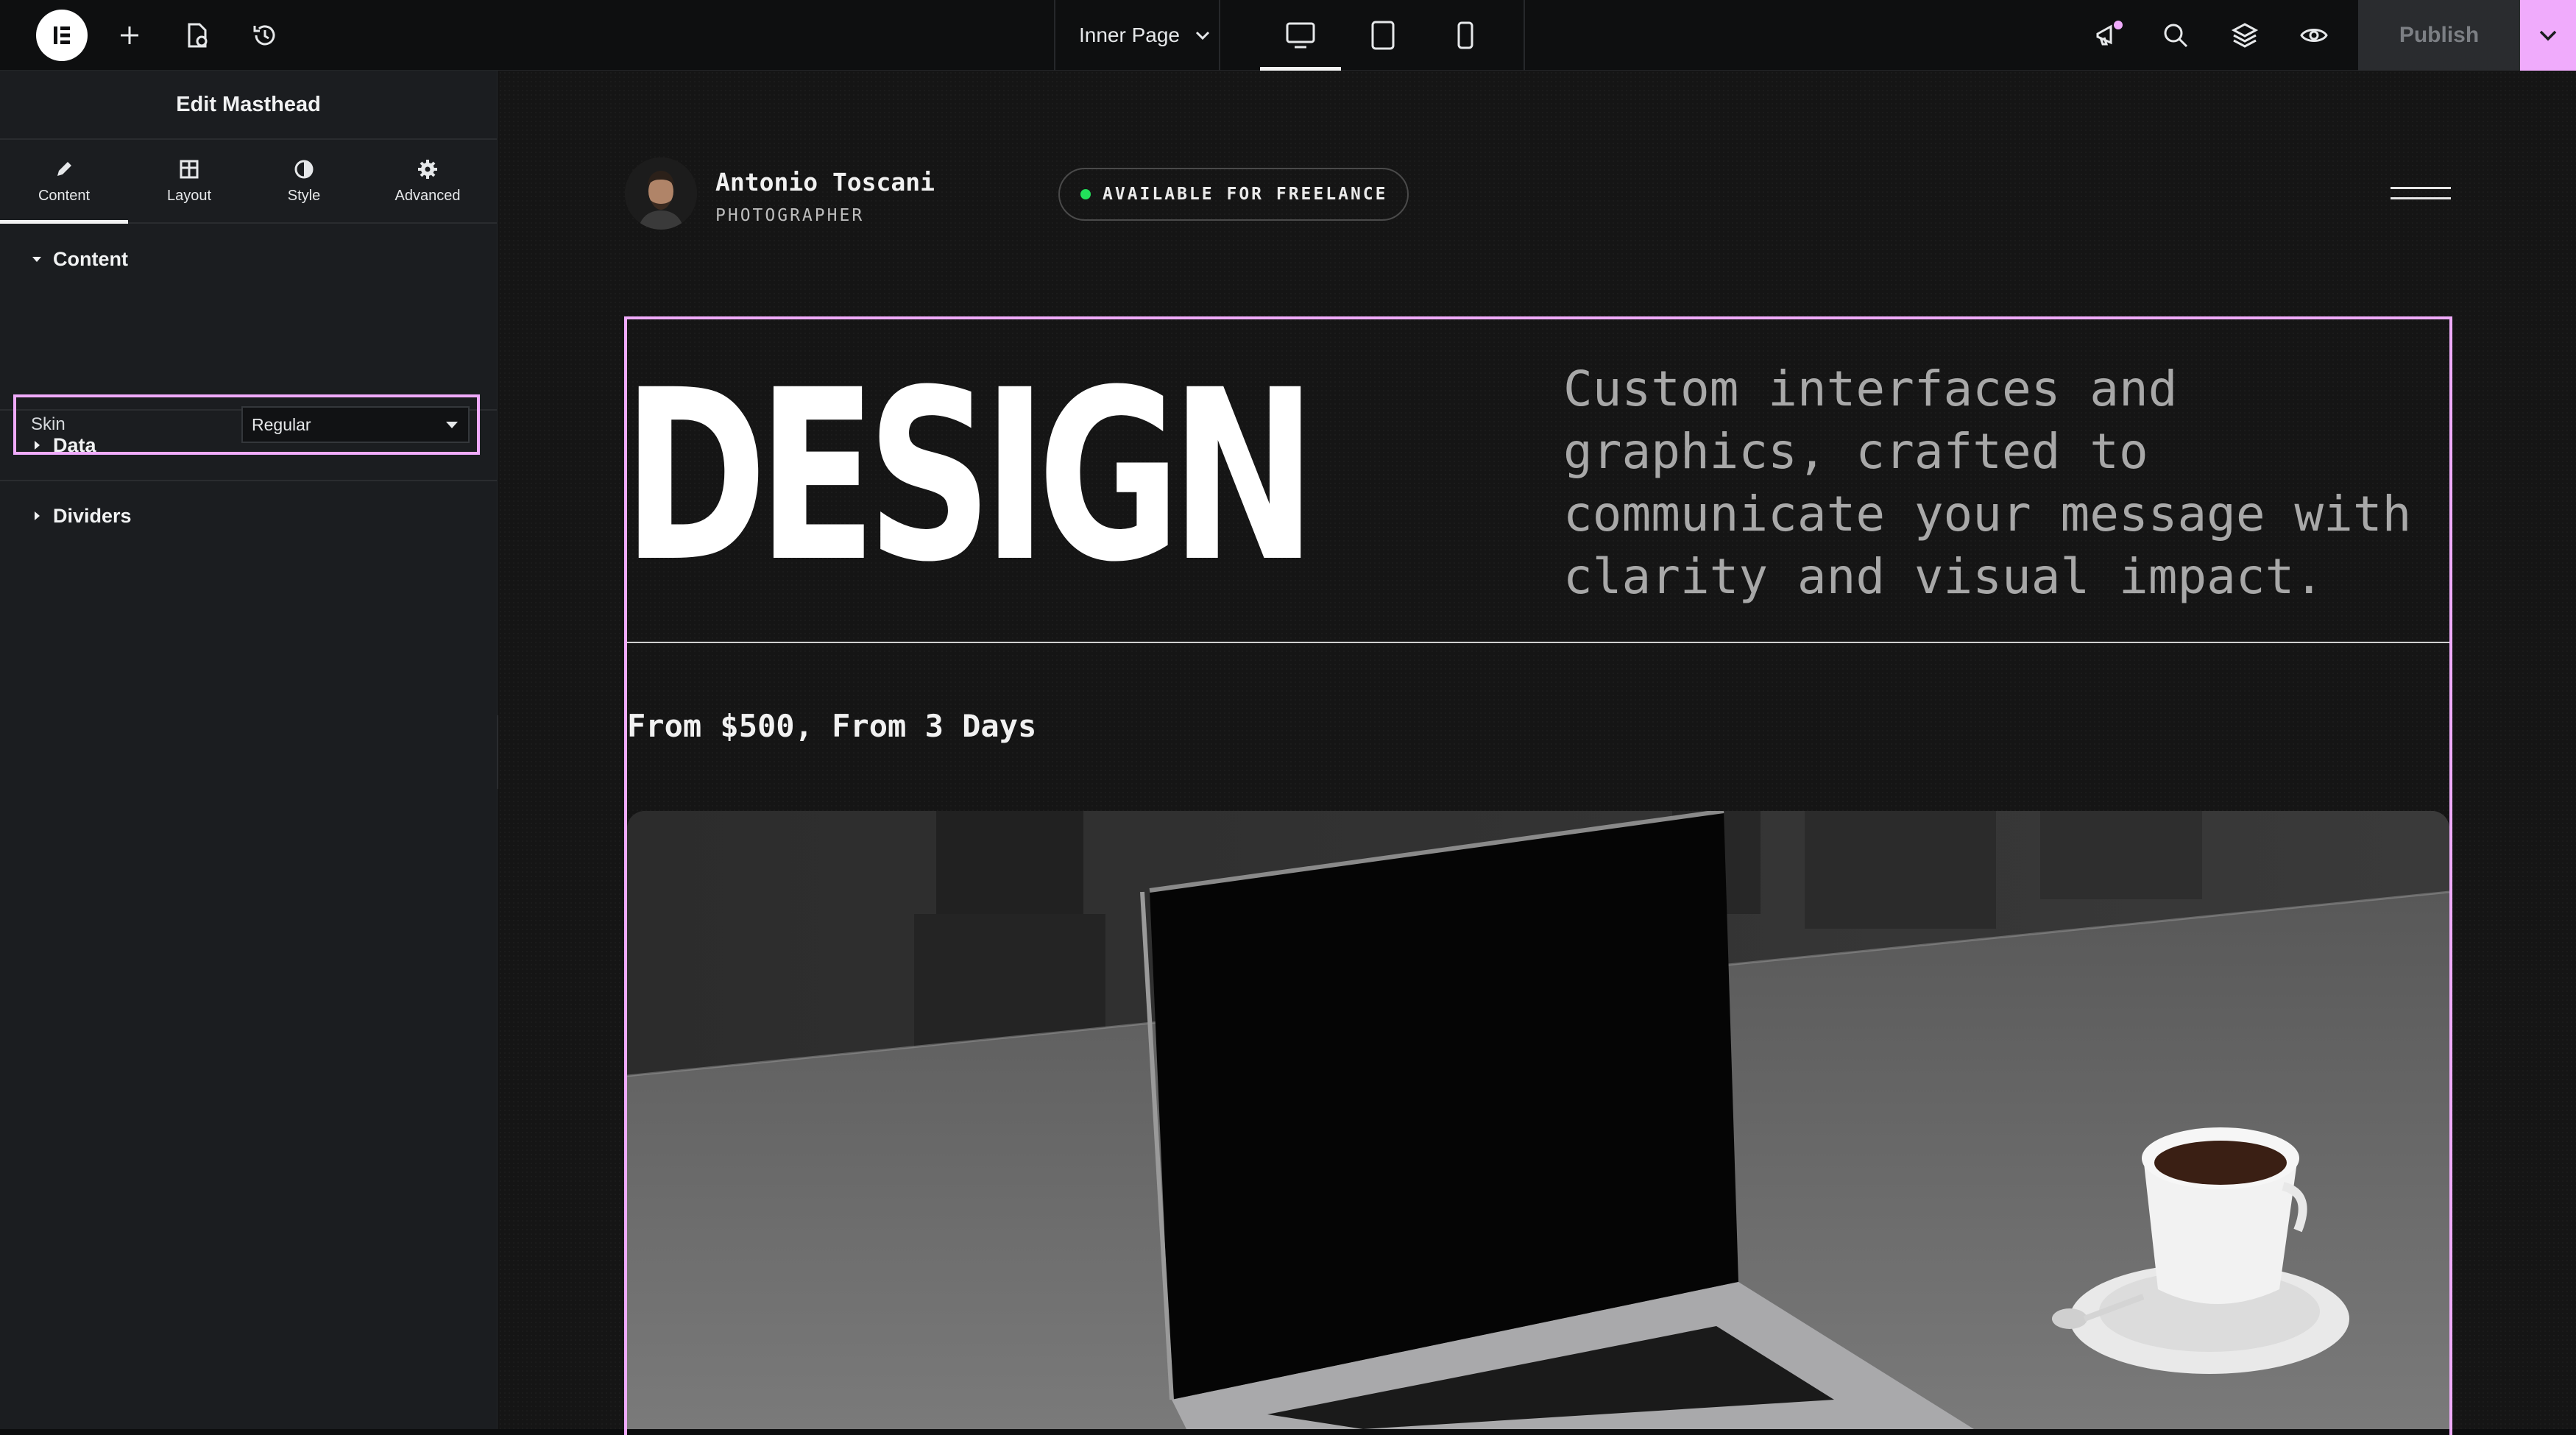 This screenshot has width=2576, height=1435. I want to click on gear-icon, so click(427, 169).